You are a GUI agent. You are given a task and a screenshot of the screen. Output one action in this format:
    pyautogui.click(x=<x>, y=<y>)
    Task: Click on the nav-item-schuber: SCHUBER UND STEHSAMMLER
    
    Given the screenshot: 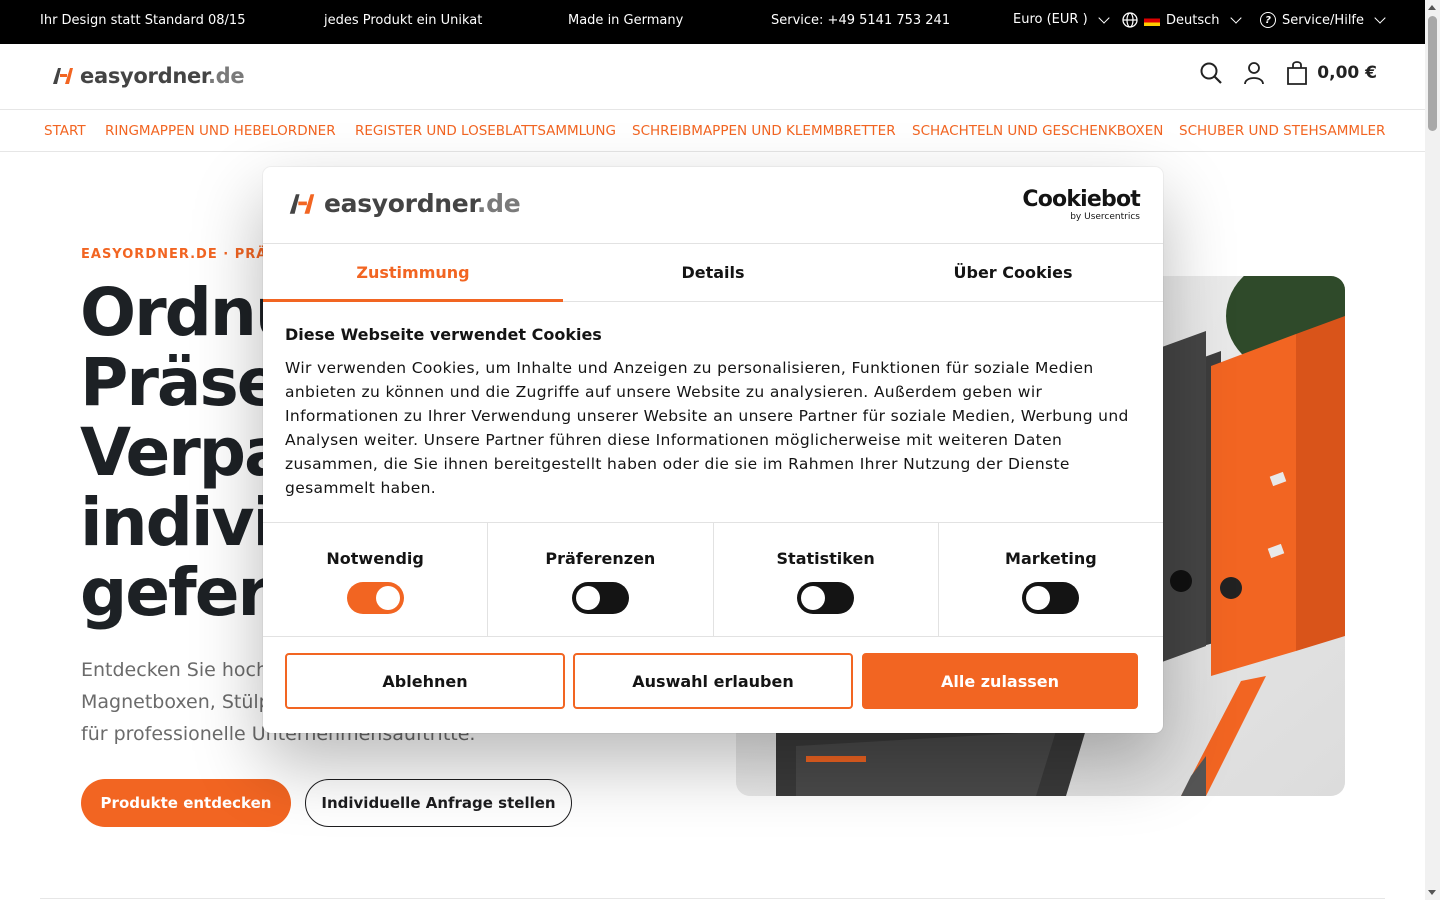 What is the action you would take?
    pyautogui.click(x=1282, y=131)
    